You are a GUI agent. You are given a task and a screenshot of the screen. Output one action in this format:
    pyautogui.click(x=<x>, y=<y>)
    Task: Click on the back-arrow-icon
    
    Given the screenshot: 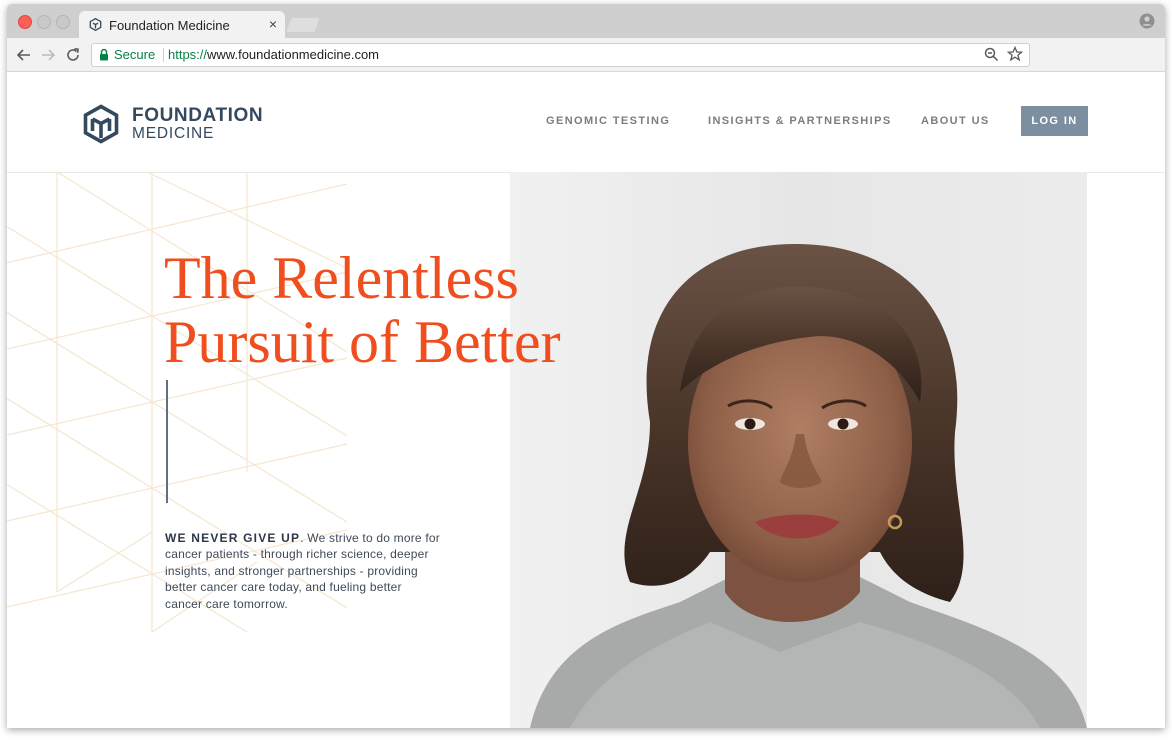 What is the action you would take?
    pyautogui.click(x=24, y=55)
    